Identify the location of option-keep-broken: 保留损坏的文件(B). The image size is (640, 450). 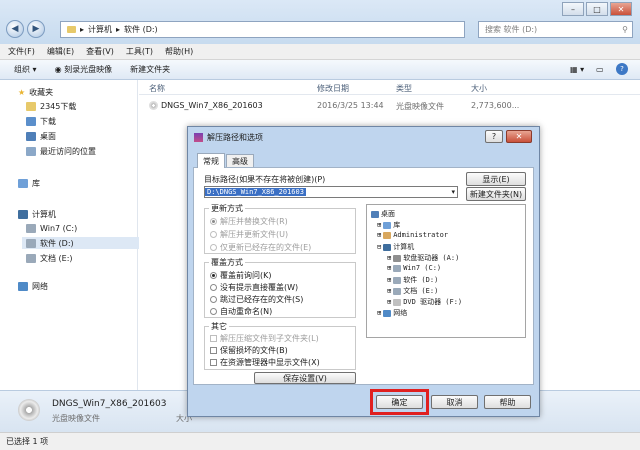
(249, 350).